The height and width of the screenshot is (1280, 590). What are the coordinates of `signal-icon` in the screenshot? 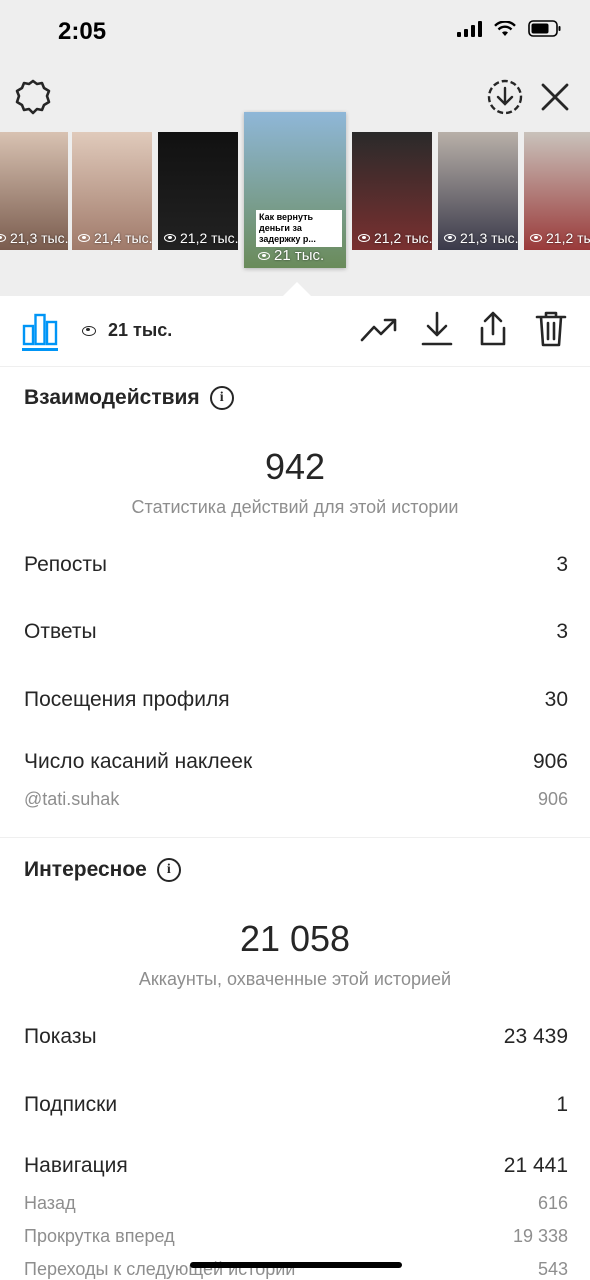 It's located at (469, 28).